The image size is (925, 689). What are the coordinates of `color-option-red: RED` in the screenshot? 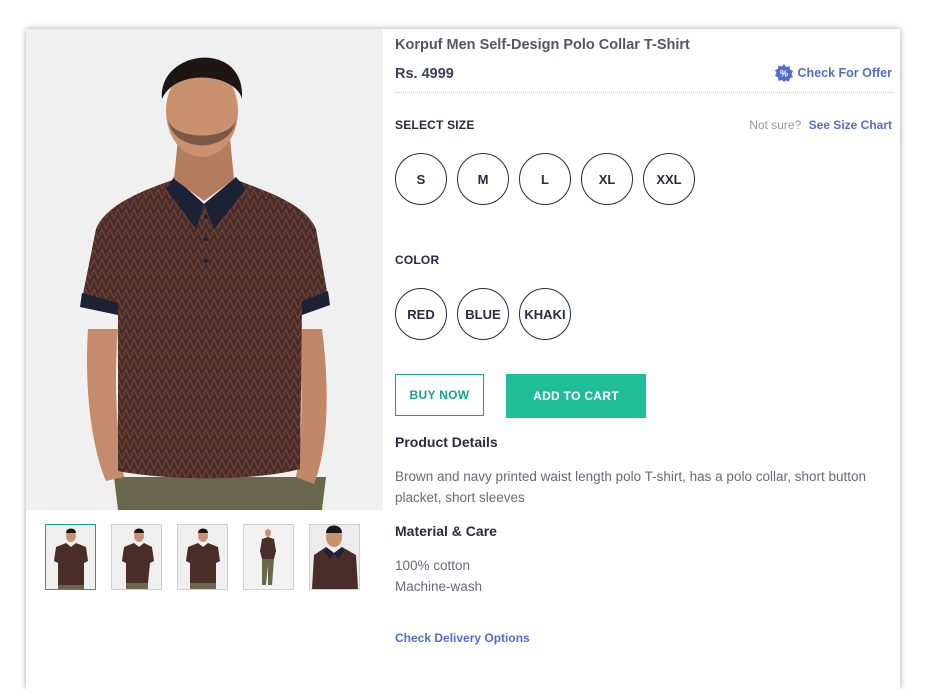 It's located at (421, 314).